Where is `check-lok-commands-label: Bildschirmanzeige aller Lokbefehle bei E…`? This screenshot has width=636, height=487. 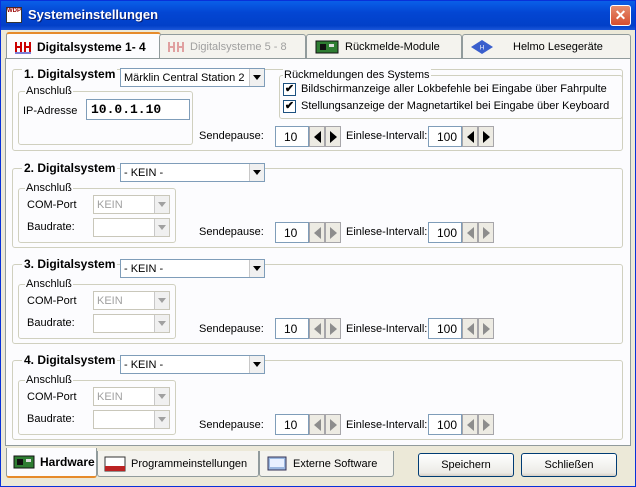
check-lok-commands-label: Bildschirmanzeige aller Lokbefehle bei E… is located at coordinates (454, 89).